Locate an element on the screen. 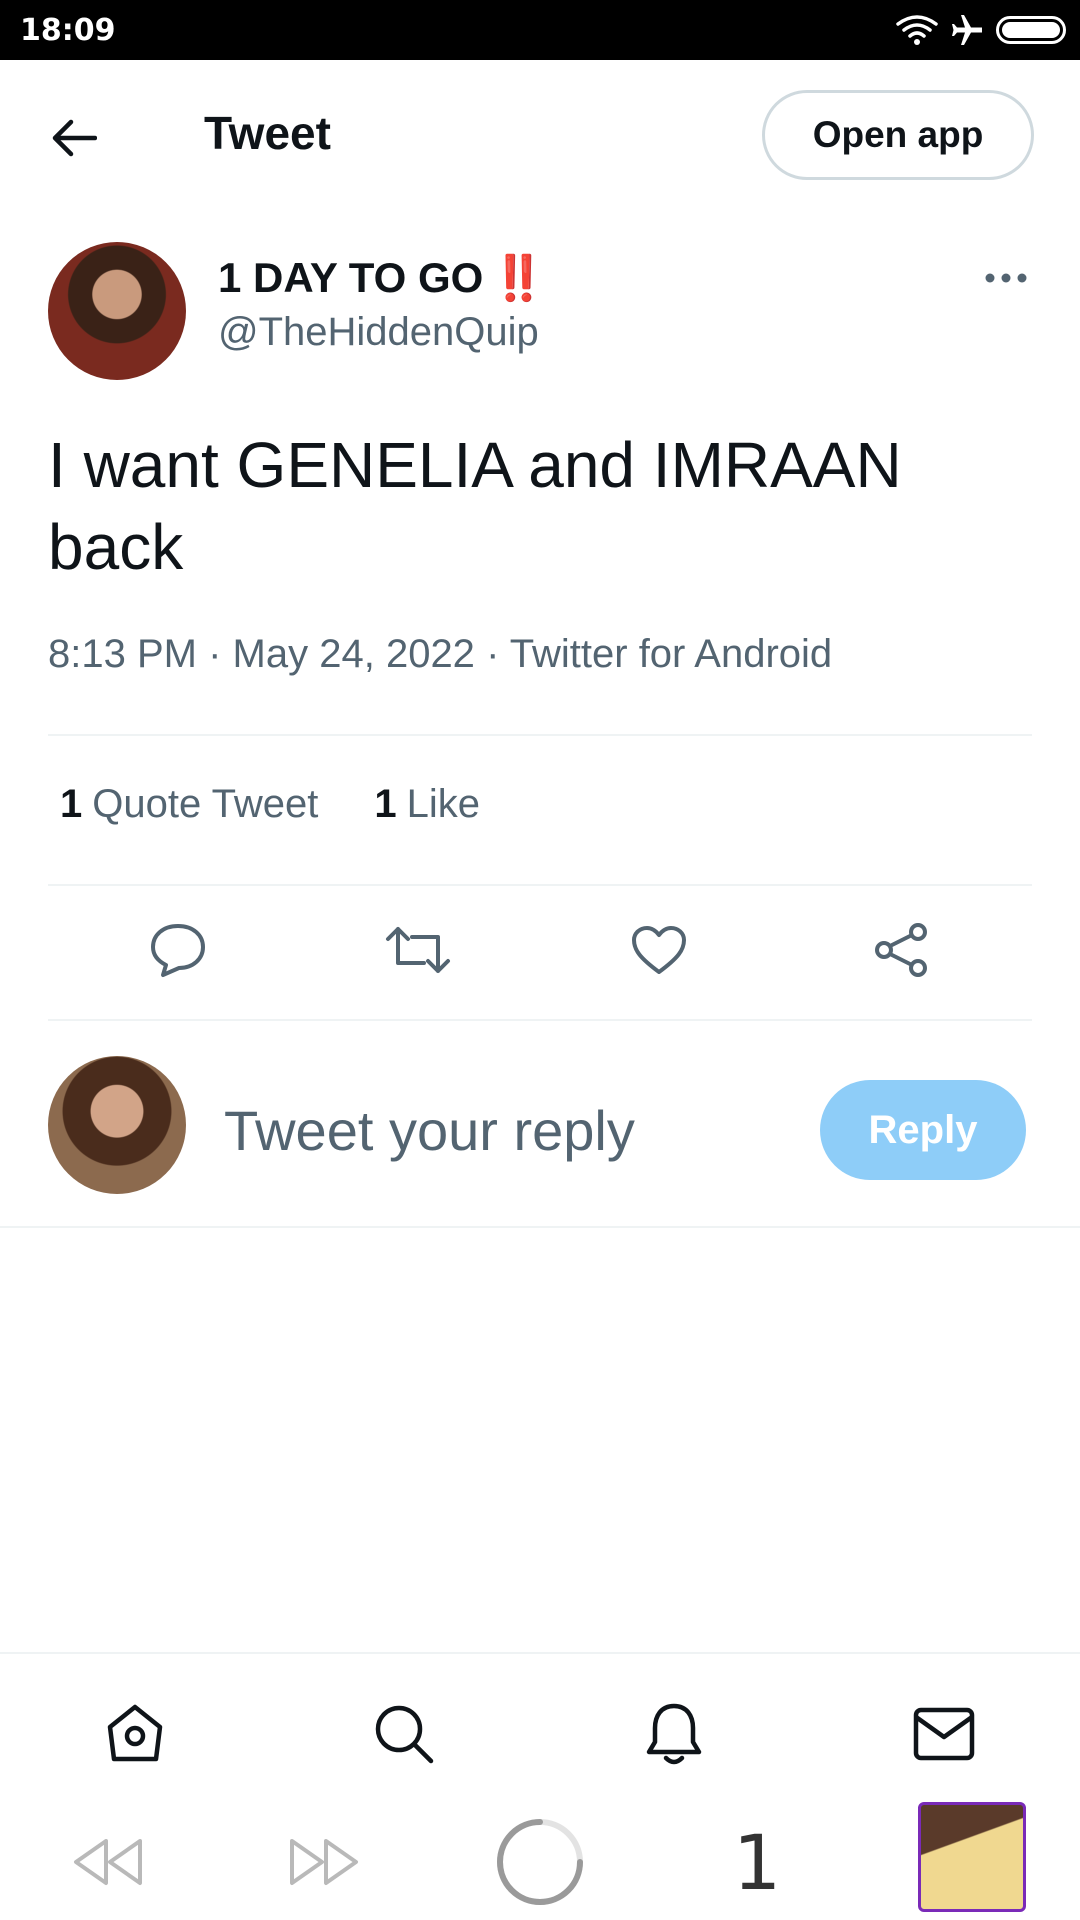 The image size is (1080, 1920). share-button is located at coordinates (901, 950).